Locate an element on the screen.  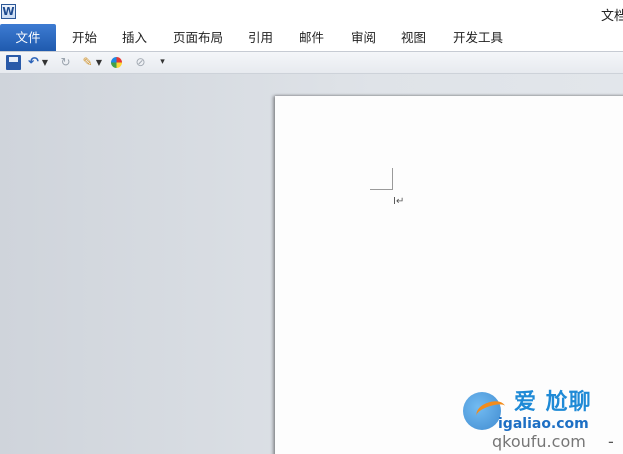
tab-developer: 开发工具 is located at coordinates (478, 37).